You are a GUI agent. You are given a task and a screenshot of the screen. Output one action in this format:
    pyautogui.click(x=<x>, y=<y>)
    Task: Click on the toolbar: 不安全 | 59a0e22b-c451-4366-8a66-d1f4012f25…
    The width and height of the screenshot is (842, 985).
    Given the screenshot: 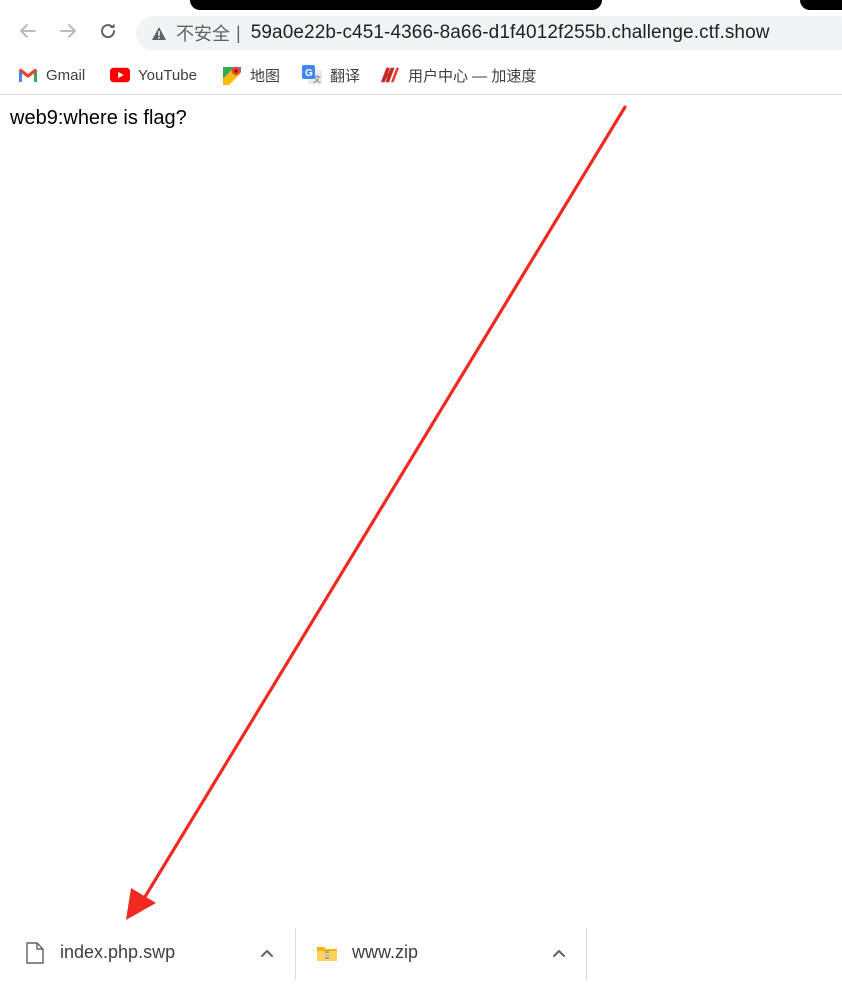 What is the action you would take?
    pyautogui.click(x=421, y=33)
    